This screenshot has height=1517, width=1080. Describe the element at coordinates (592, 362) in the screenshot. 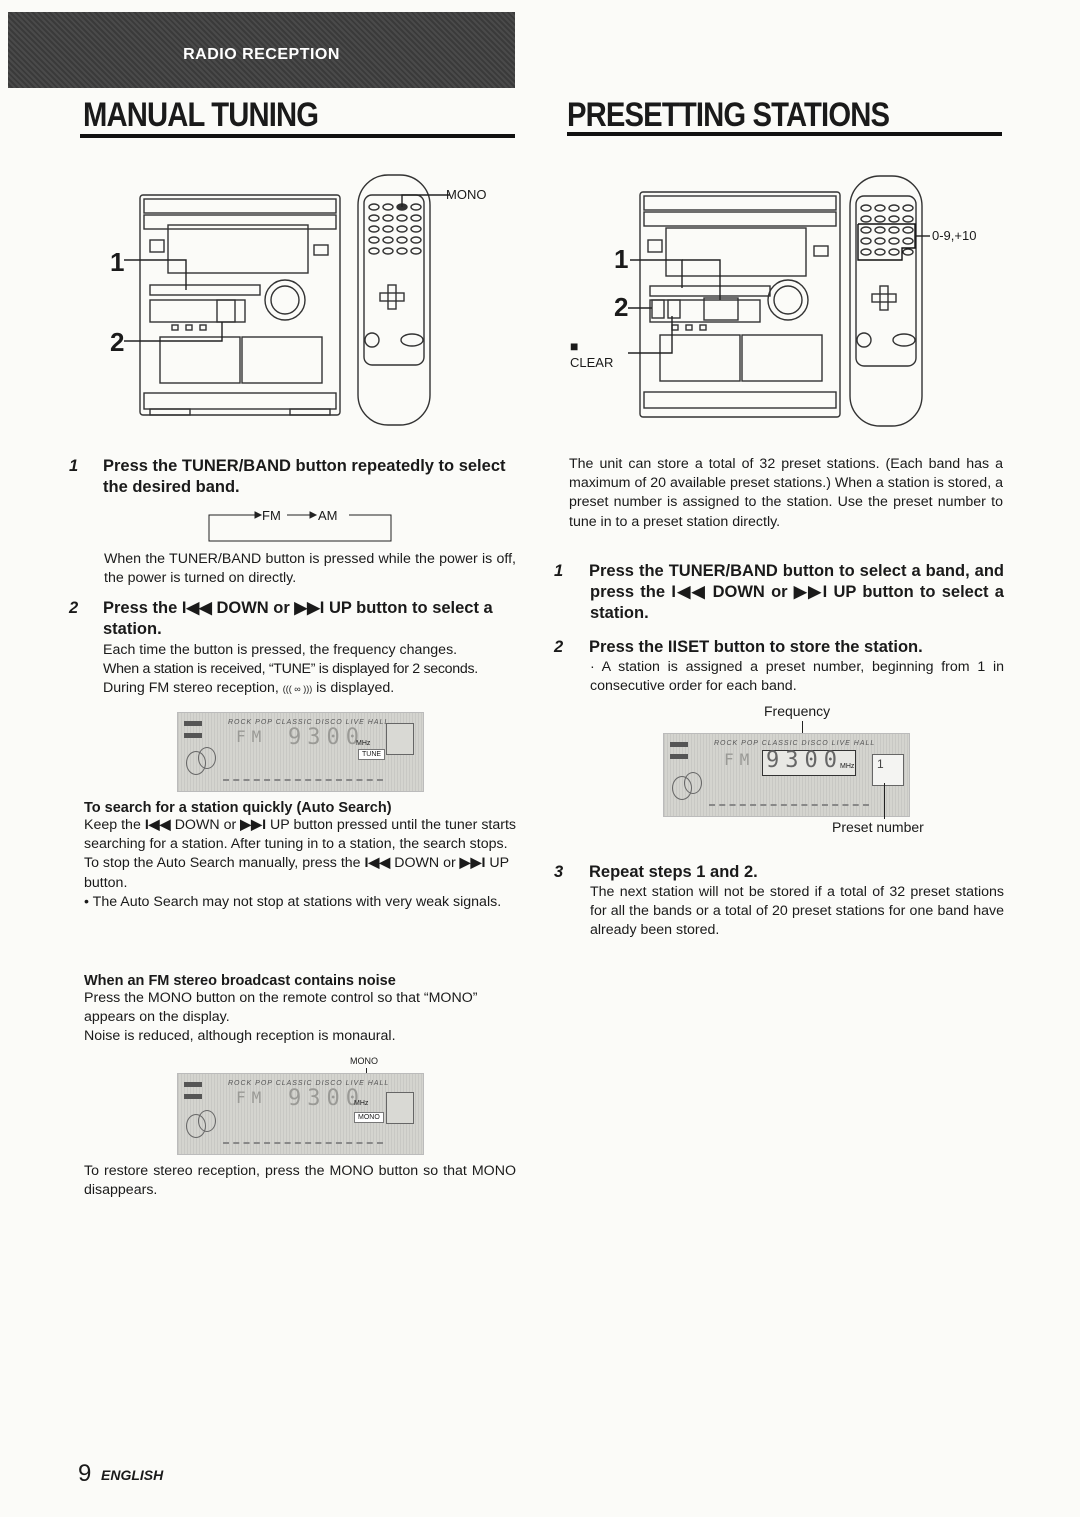

I see `clear-label: CLEAR` at that location.